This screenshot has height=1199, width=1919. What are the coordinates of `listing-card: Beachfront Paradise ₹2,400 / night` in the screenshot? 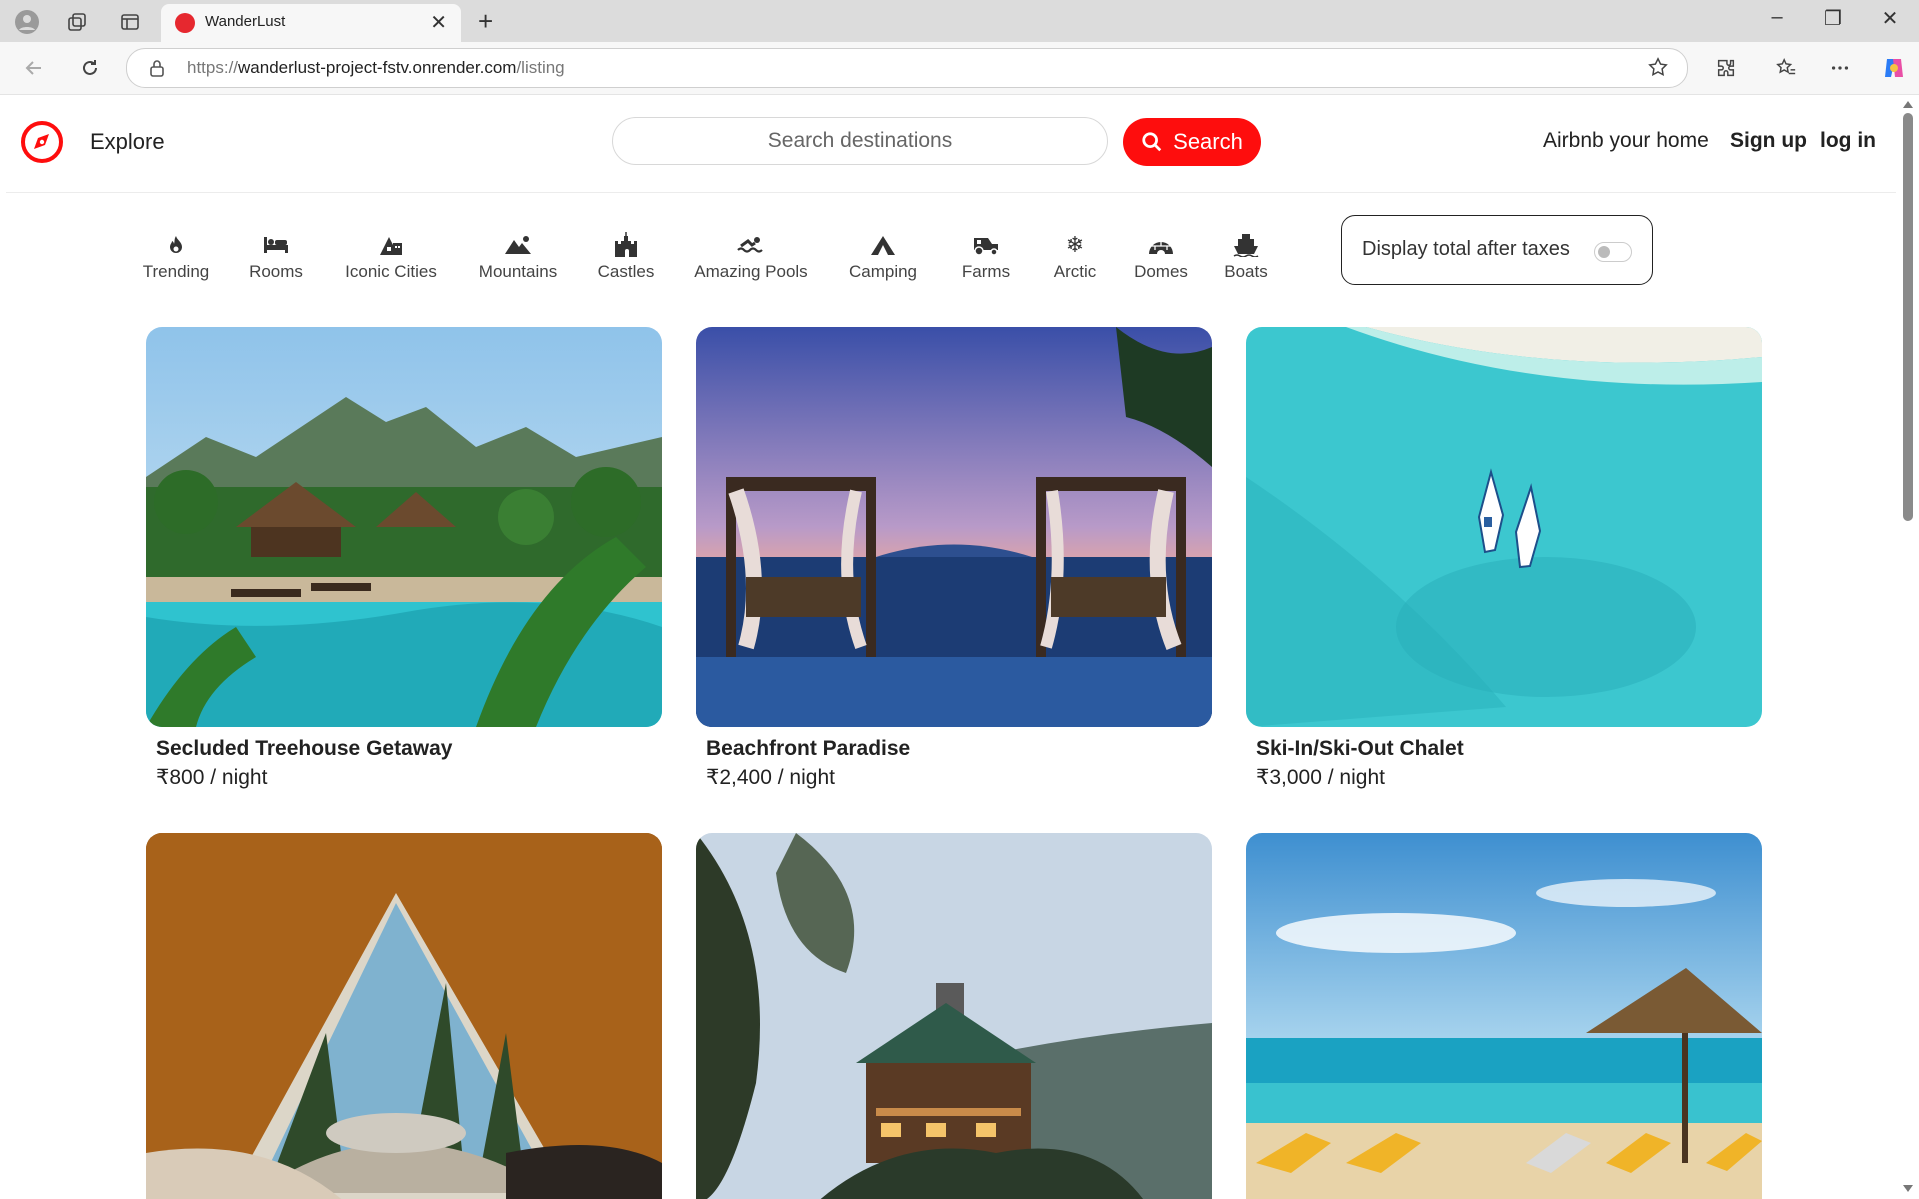 It's located at (954, 558).